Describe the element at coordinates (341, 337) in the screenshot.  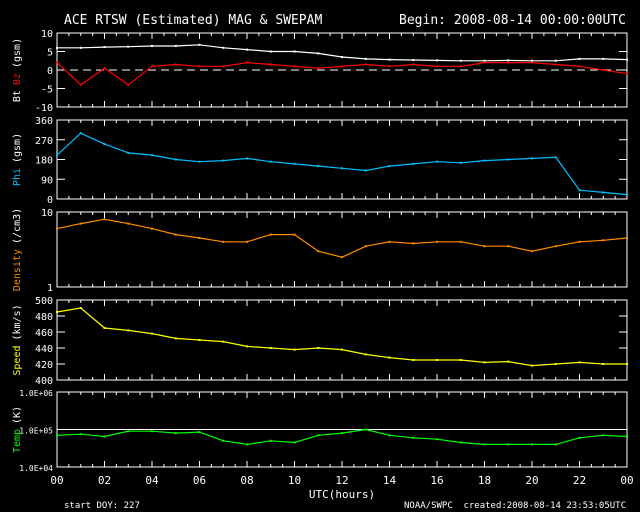
I see `series-speed-line` at that location.